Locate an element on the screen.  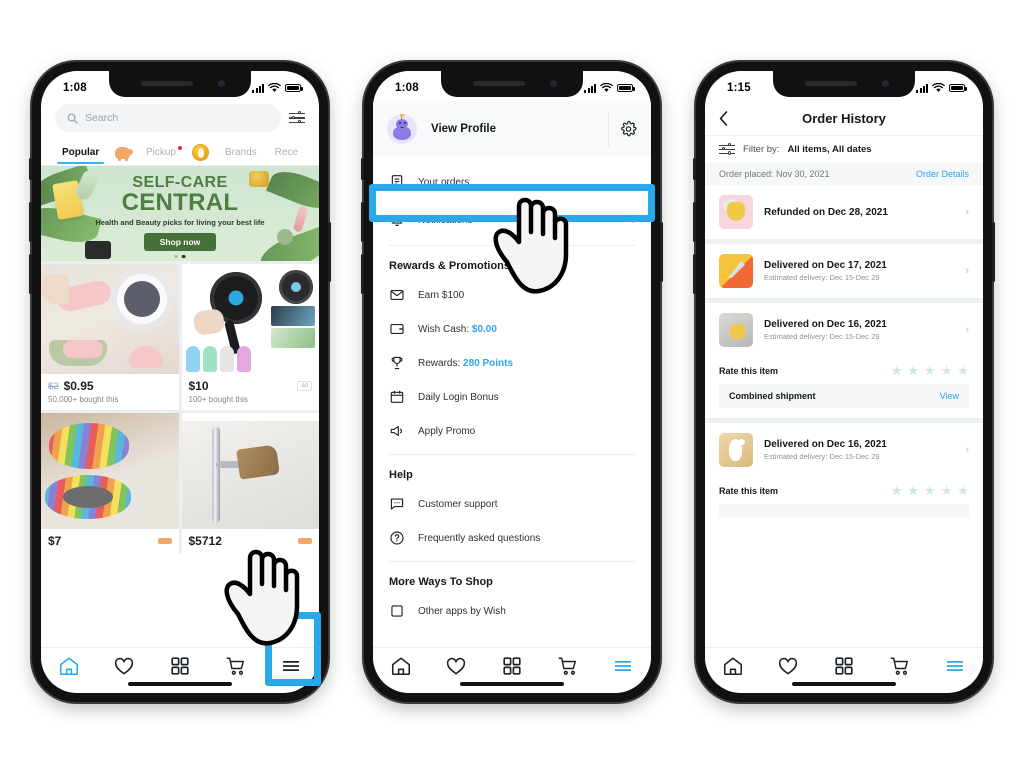
other-apps-row: Other apps by Wish is located at coordinates (512, 611).